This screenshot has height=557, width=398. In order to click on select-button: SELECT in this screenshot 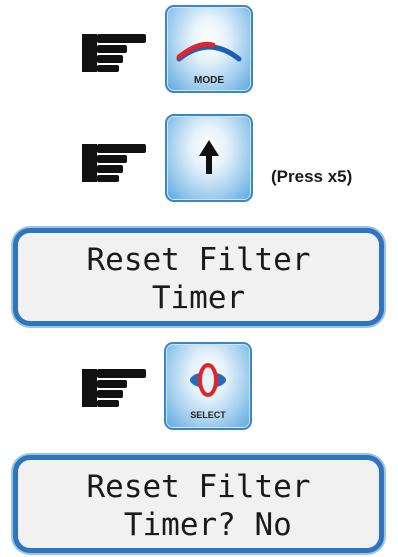, I will do `click(208, 386)`.